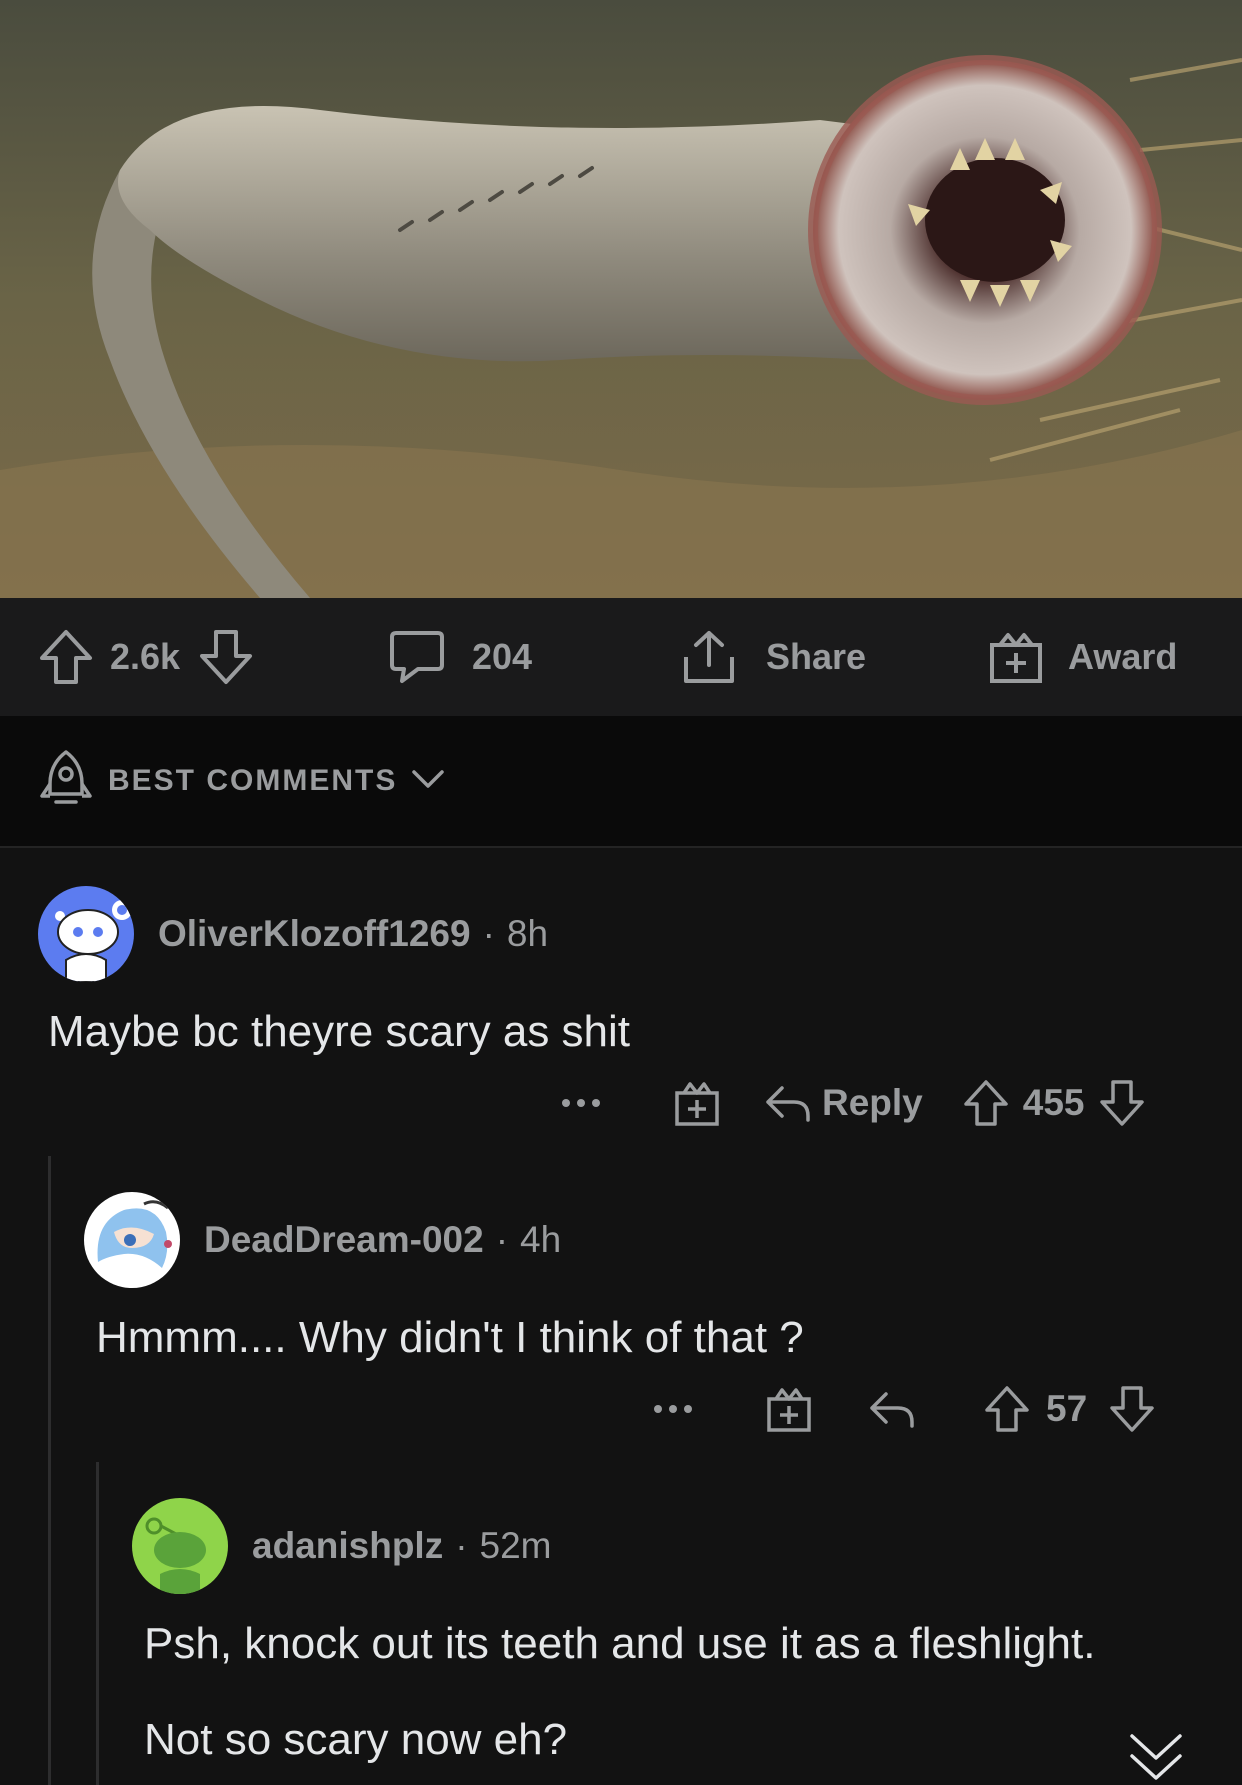 Image resolution: width=1242 pixels, height=1785 pixels. What do you see at coordinates (621, 782) in the screenshot?
I see `comment-sort-selector: BEST COMMENTS` at bounding box center [621, 782].